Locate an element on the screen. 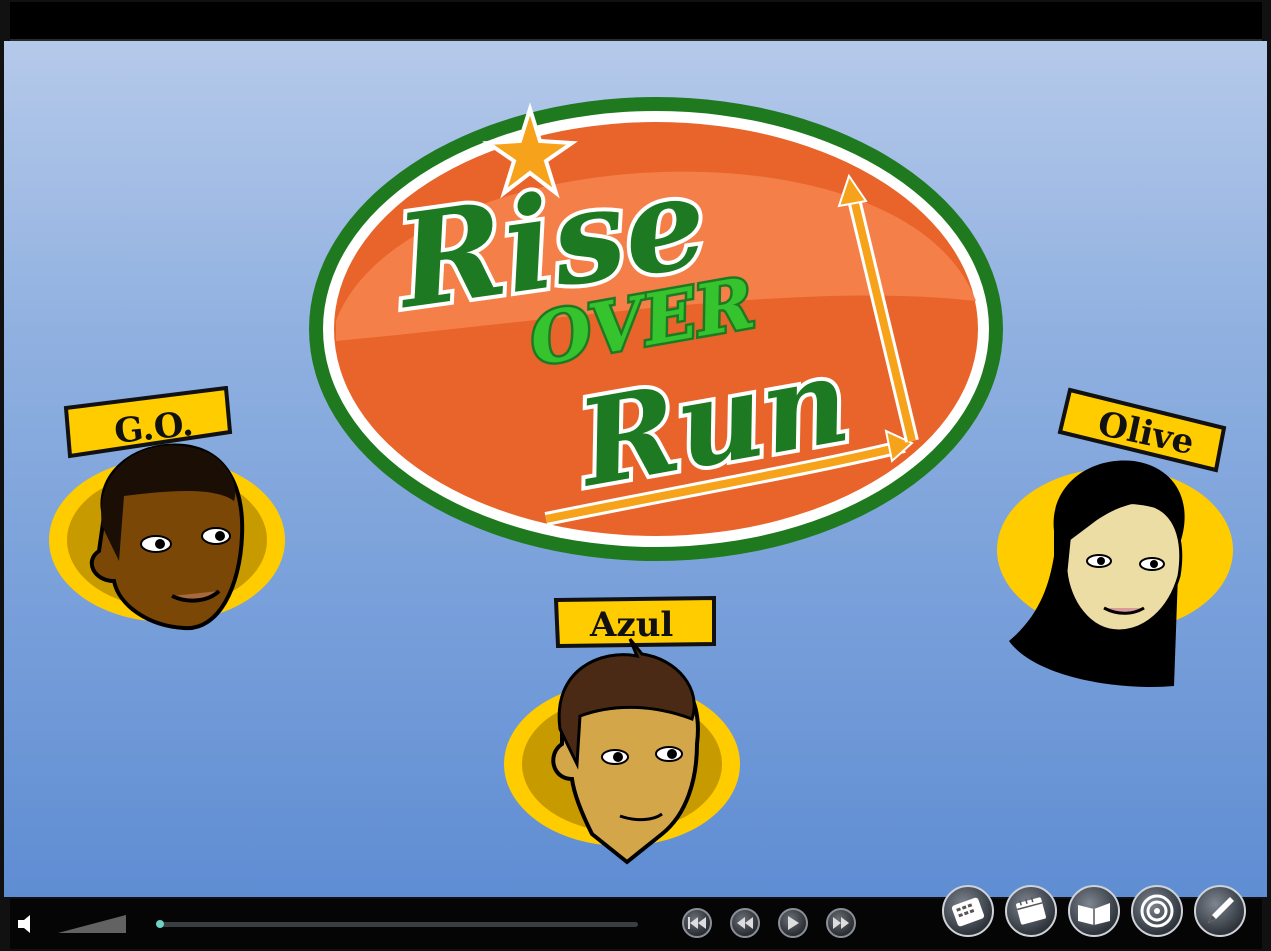 This screenshot has height=951, width=1271. skip-back-icon is located at coordinates (697, 923).